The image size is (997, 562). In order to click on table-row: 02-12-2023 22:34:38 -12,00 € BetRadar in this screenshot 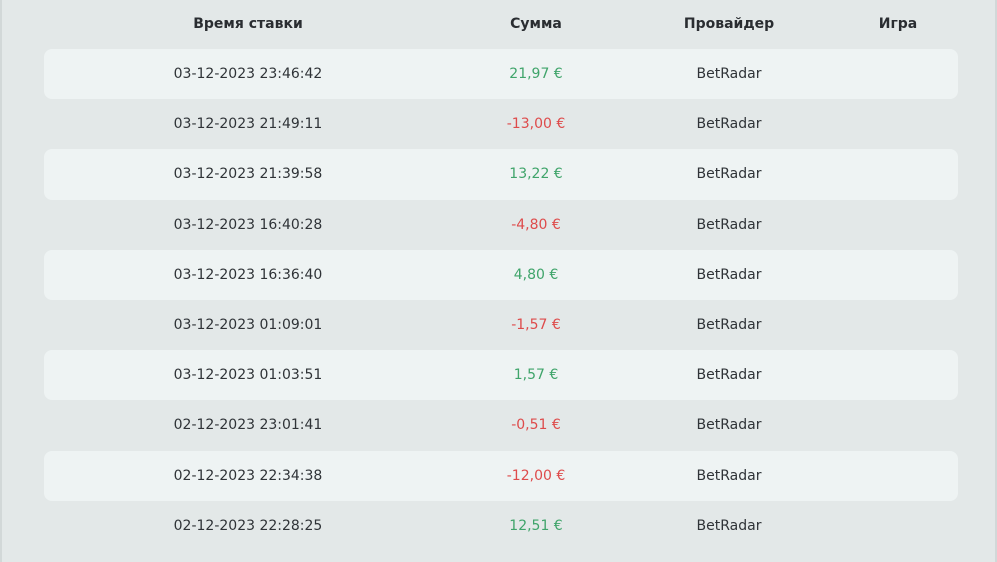, I will do `click(501, 475)`.